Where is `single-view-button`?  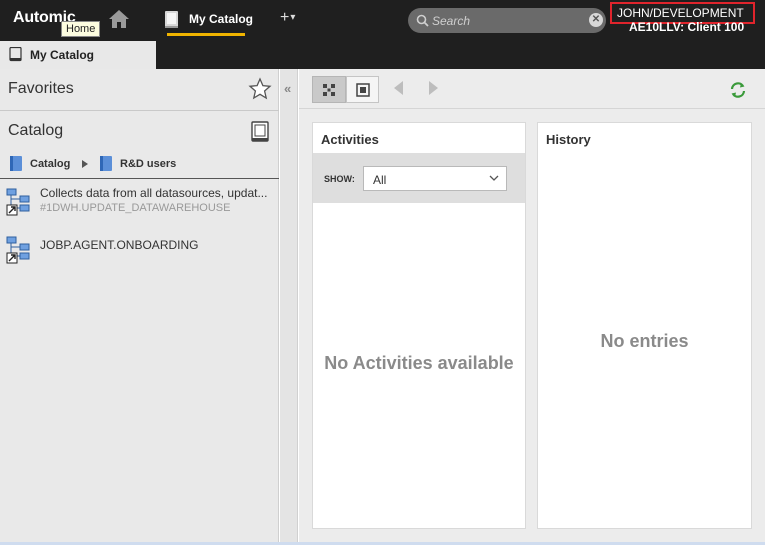 single-view-button is located at coordinates (362, 89).